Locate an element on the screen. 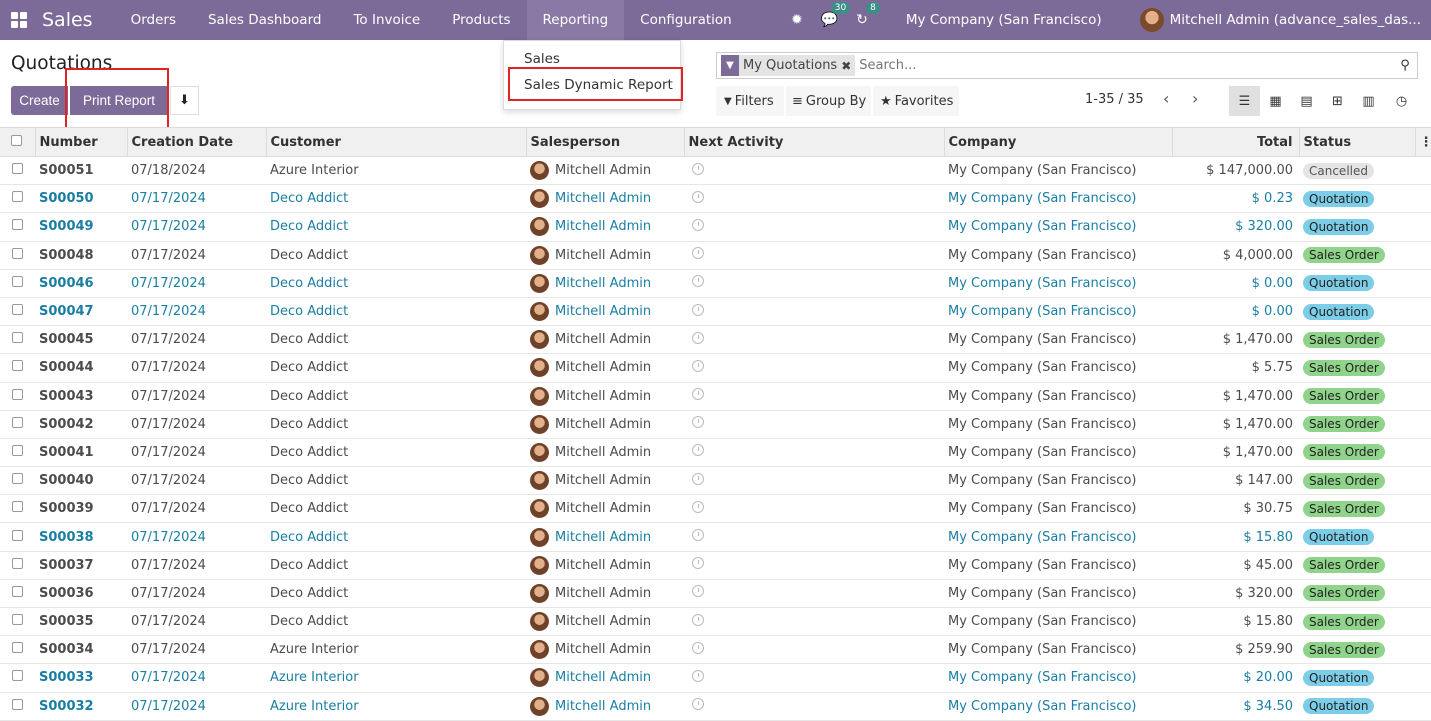 Image resolution: width=1431 pixels, height=721 pixels. dropdown-item-sales-dynamic-report: Sales Dynamic Report is located at coordinates (598, 85).